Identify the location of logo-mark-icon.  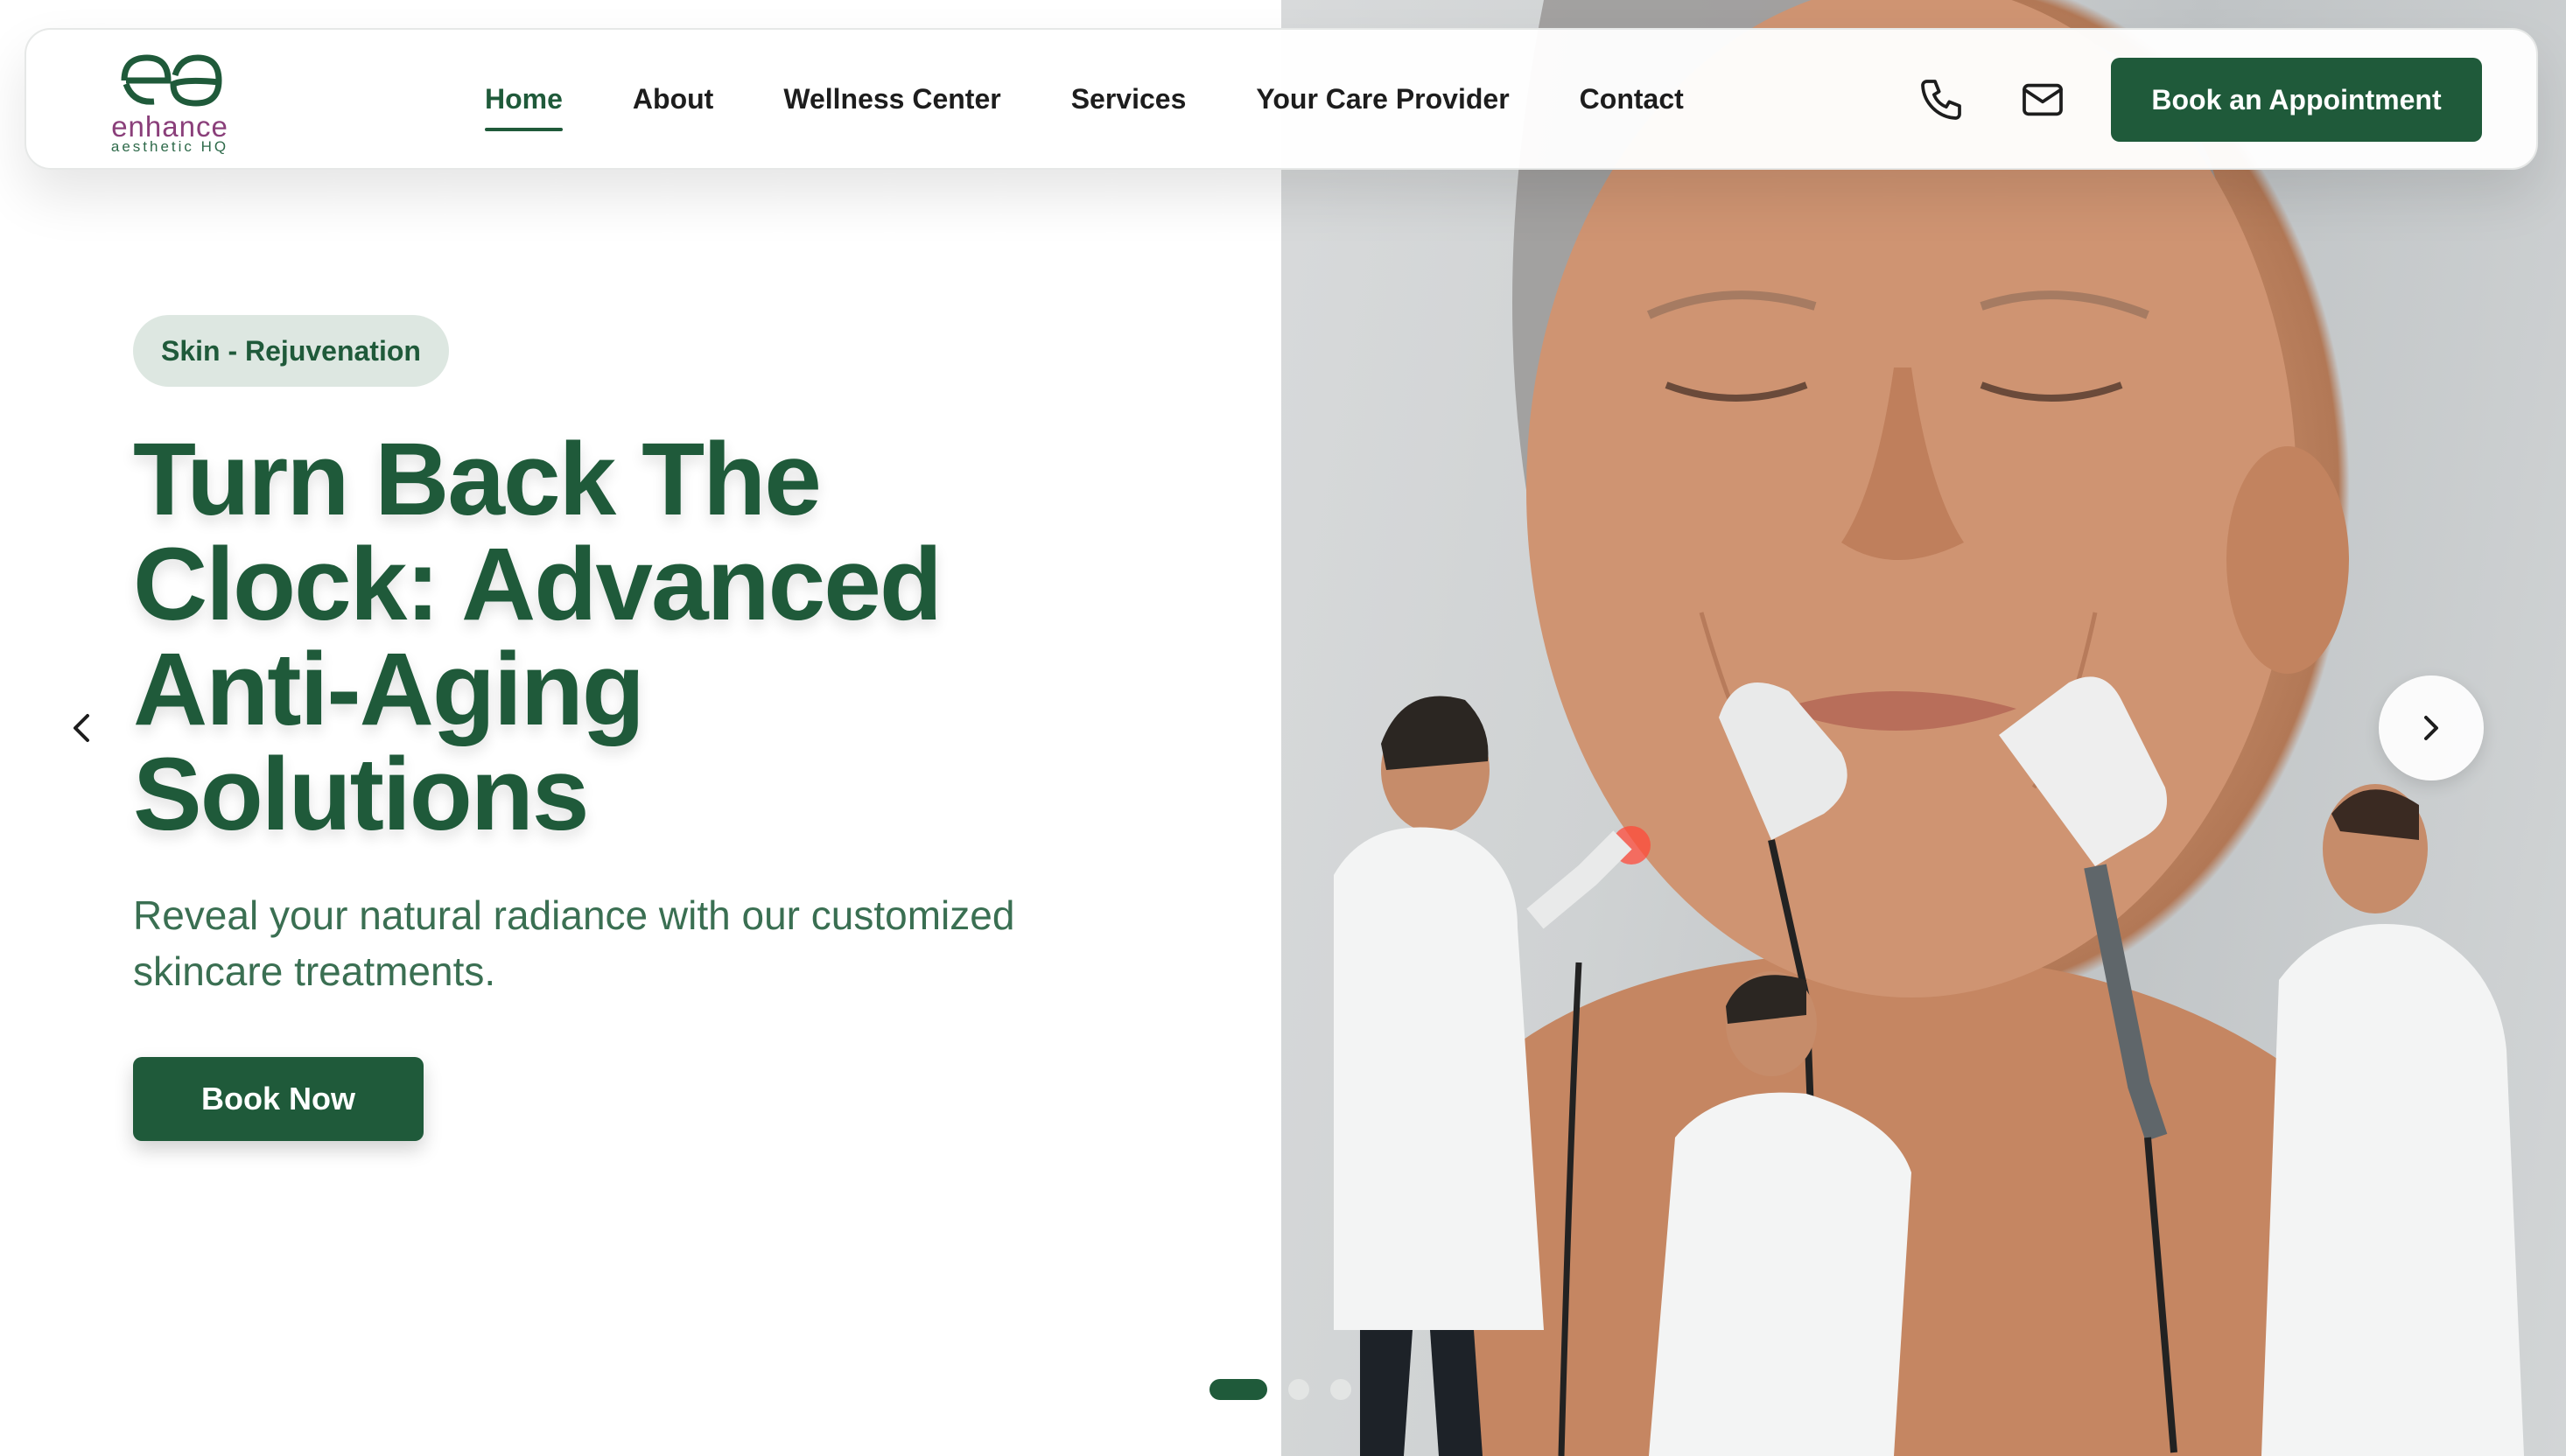
(171, 80).